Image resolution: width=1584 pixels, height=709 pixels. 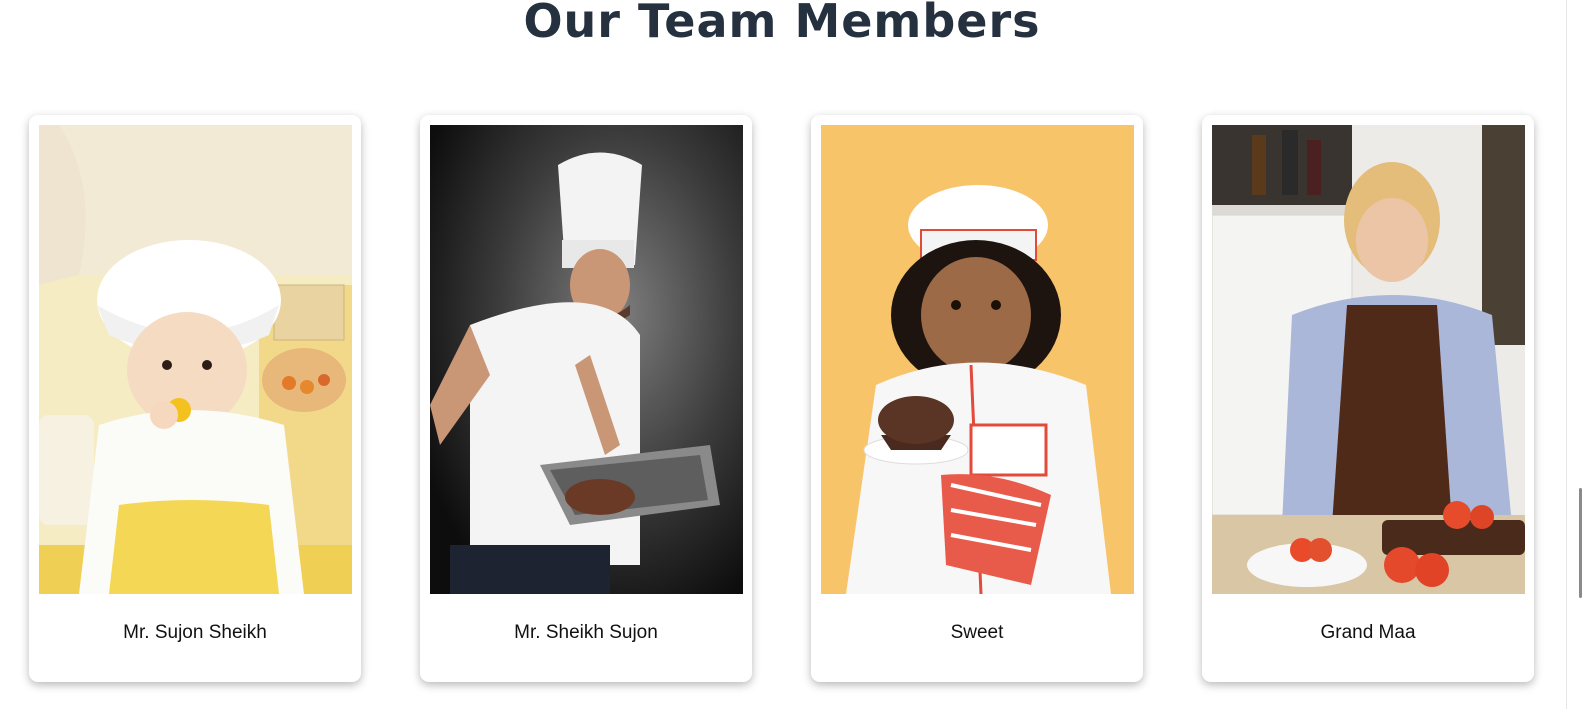 What do you see at coordinates (195, 632) in the screenshot?
I see `team-member-name: Mr. Sujon Sheikh` at bounding box center [195, 632].